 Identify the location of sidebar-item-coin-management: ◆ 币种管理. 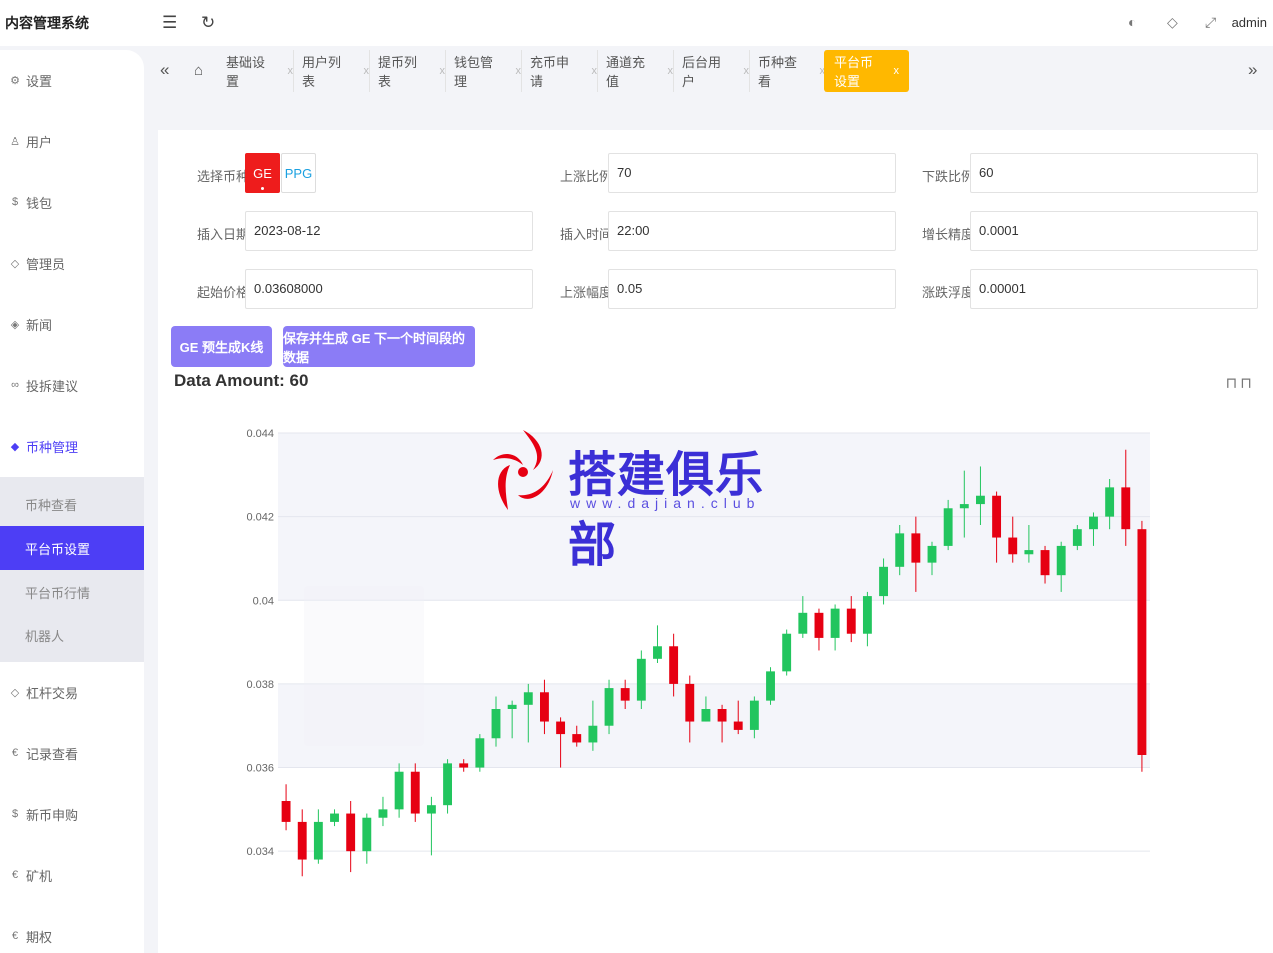
(72, 446).